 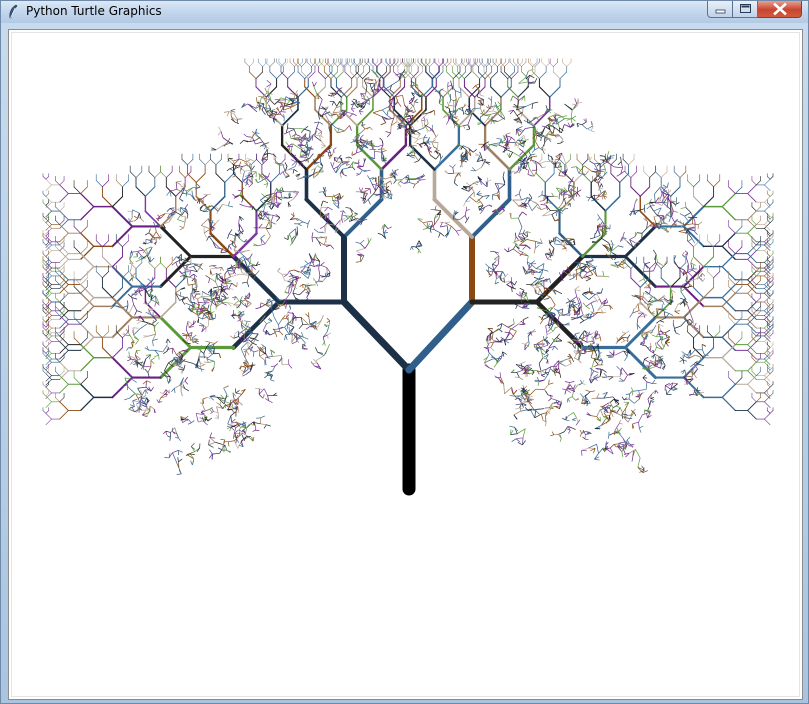 I want to click on minimize-button, so click(x=720, y=9).